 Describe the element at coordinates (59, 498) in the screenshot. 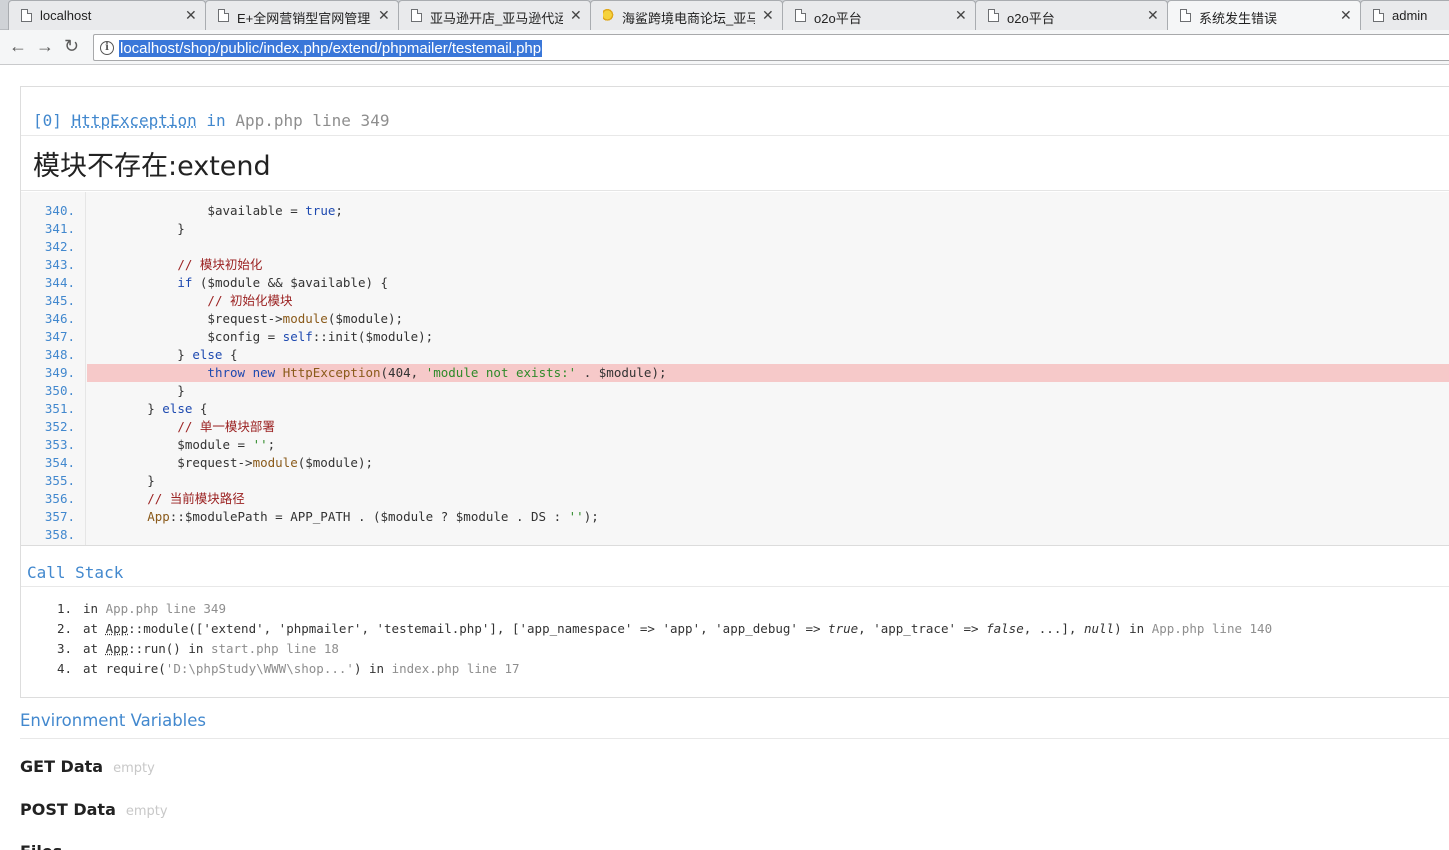

I see `line-number: 356.` at that location.